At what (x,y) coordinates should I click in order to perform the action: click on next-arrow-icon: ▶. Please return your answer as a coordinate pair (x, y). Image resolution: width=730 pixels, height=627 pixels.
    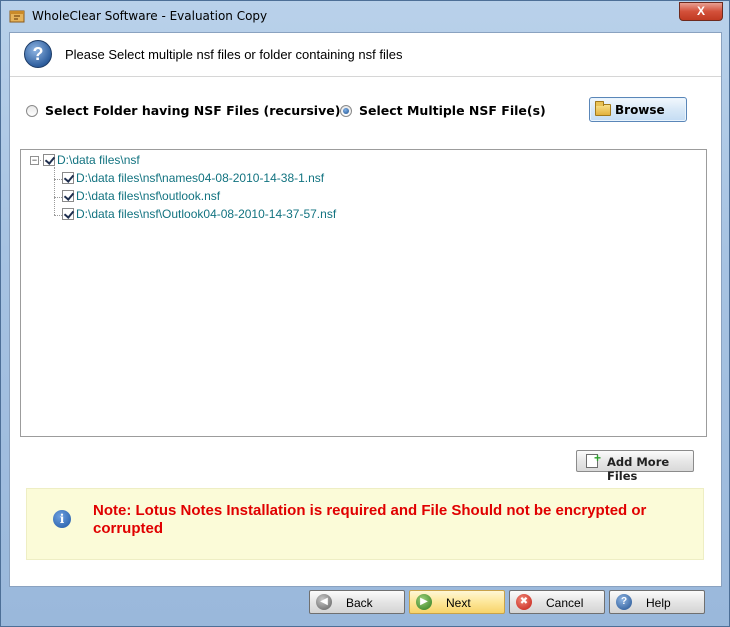
    Looking at the image, I should click on (424, 602).